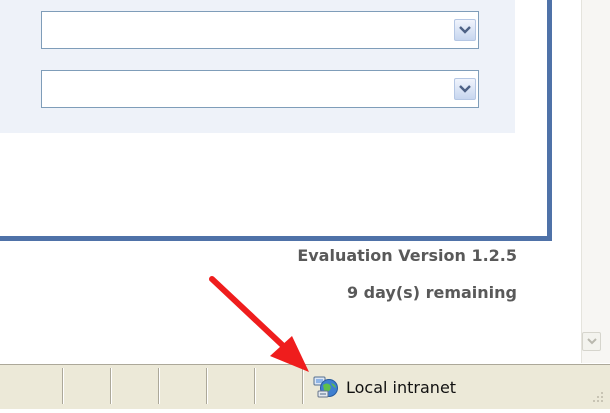  Describe the element at coordinates (401, 387) in the screenshot. I see `security-zone-label: Local intranet` at that location.